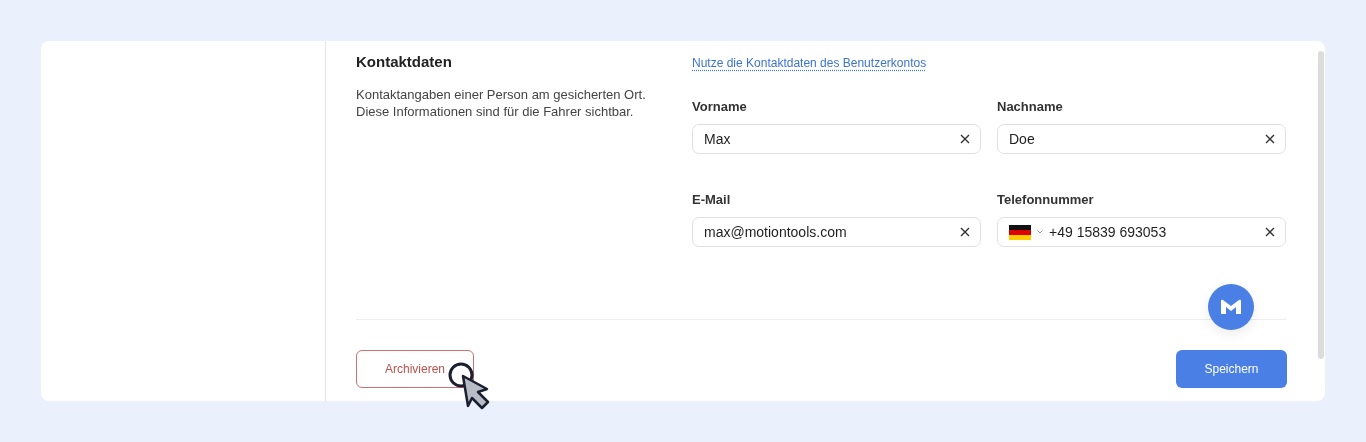 The width and height of the screenshot is (1366, 442). Describe the element at coordinates (1231, 369) in the screenshot. I see `save-button: Speichern` at that location.